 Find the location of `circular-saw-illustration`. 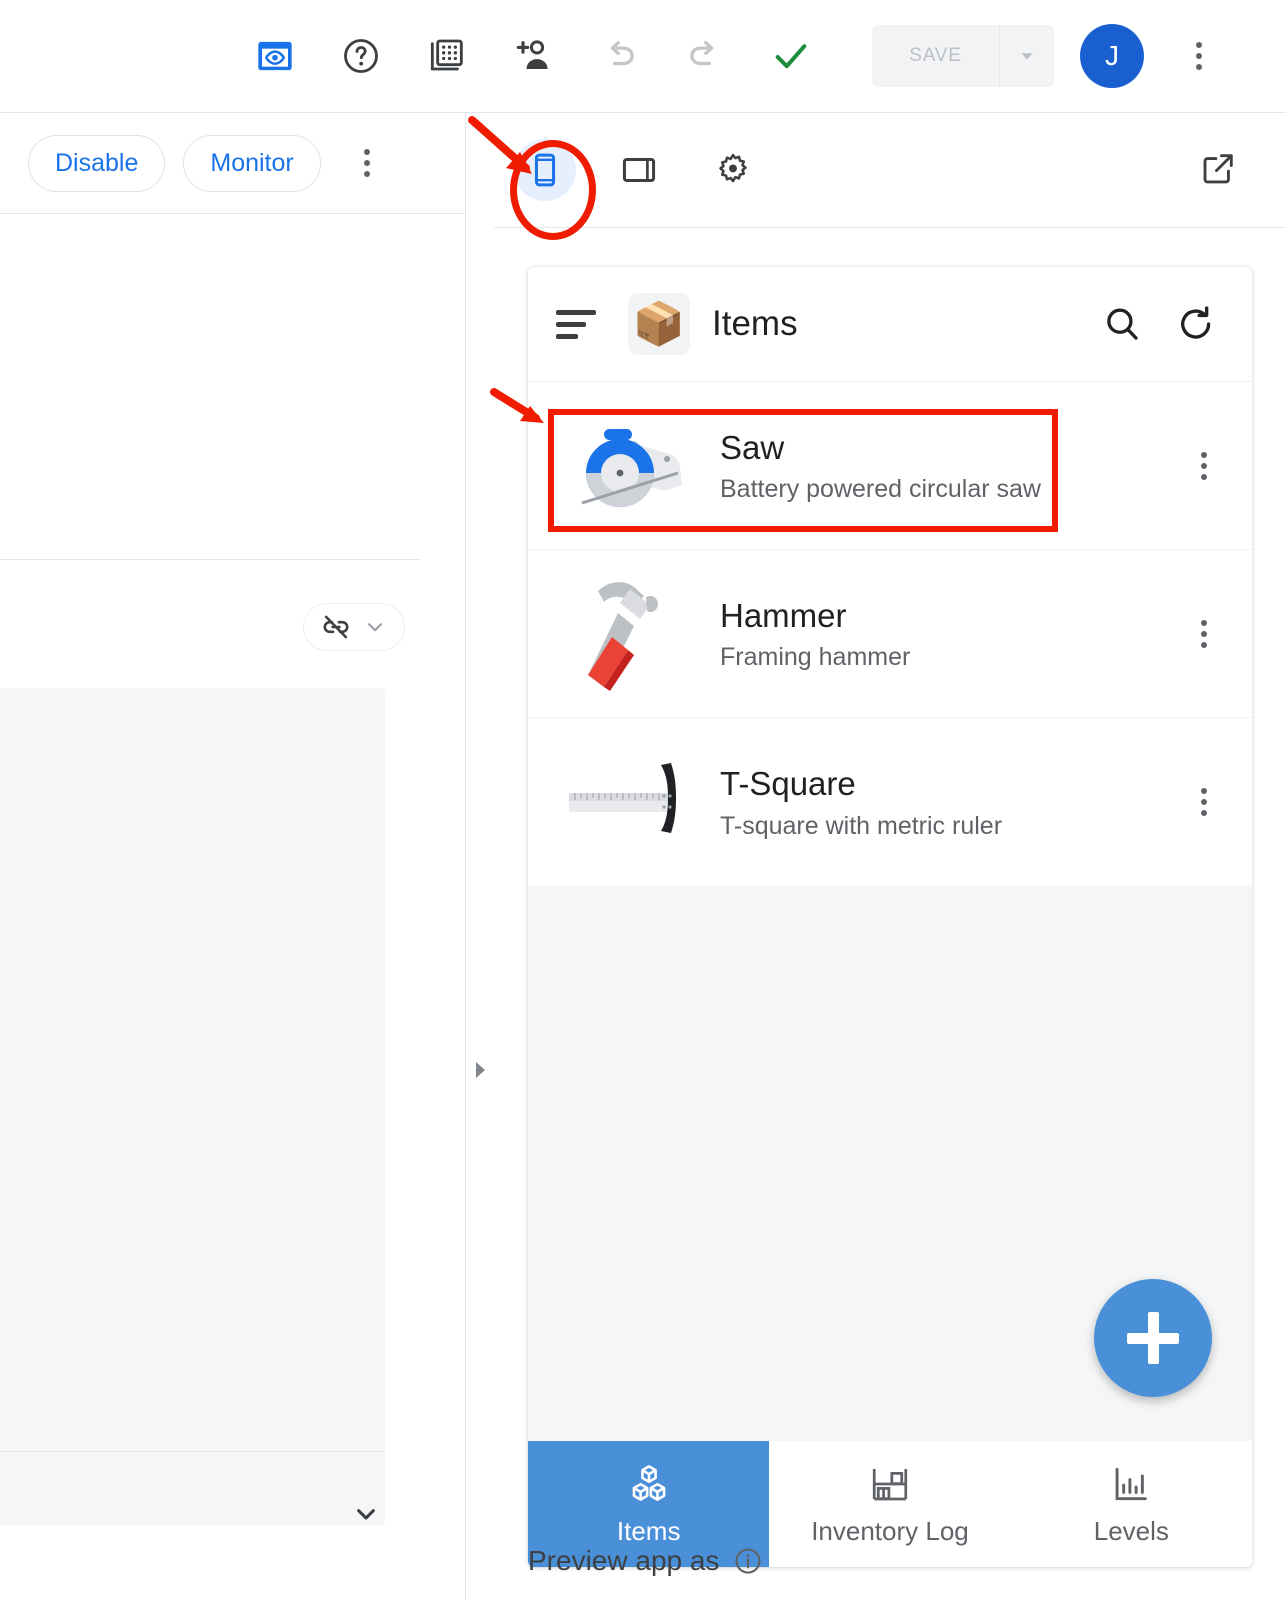

circular-saw-illustration is located at coordinates (634, 466).